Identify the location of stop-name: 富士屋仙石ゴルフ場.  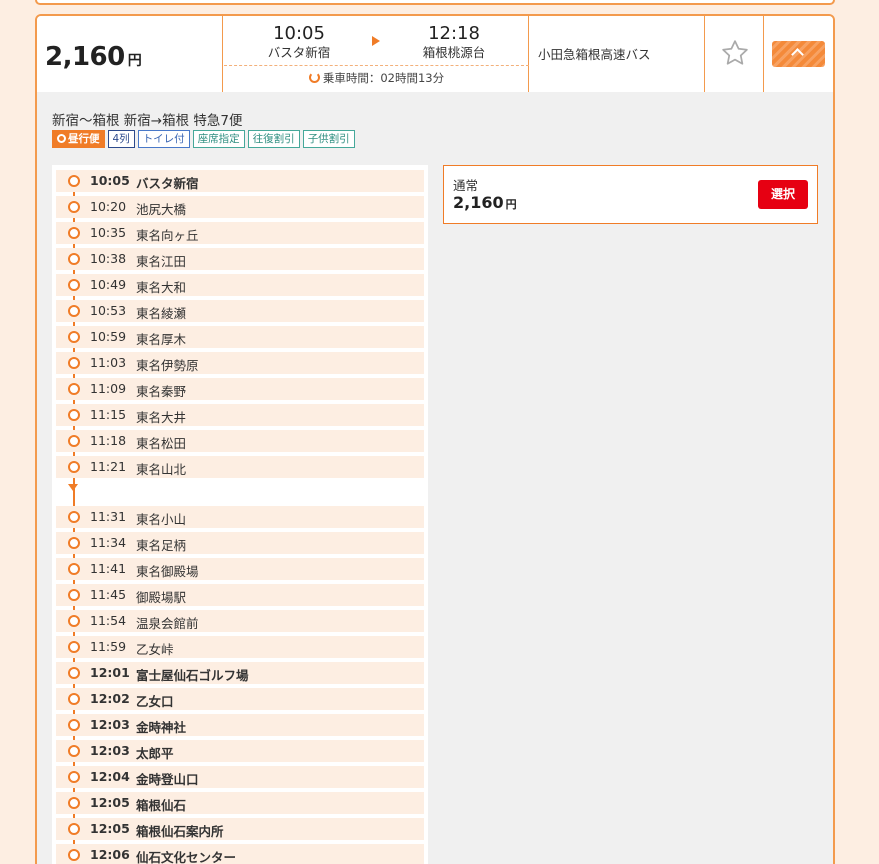
(192, 675).